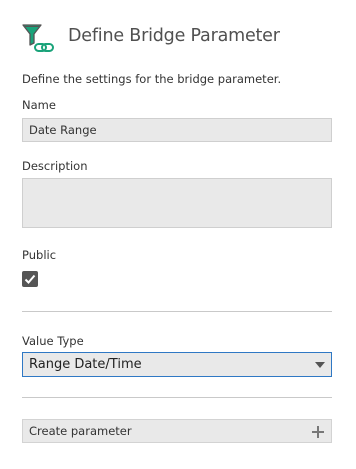  I want to click on checkmark-icon, so click(30, 279).